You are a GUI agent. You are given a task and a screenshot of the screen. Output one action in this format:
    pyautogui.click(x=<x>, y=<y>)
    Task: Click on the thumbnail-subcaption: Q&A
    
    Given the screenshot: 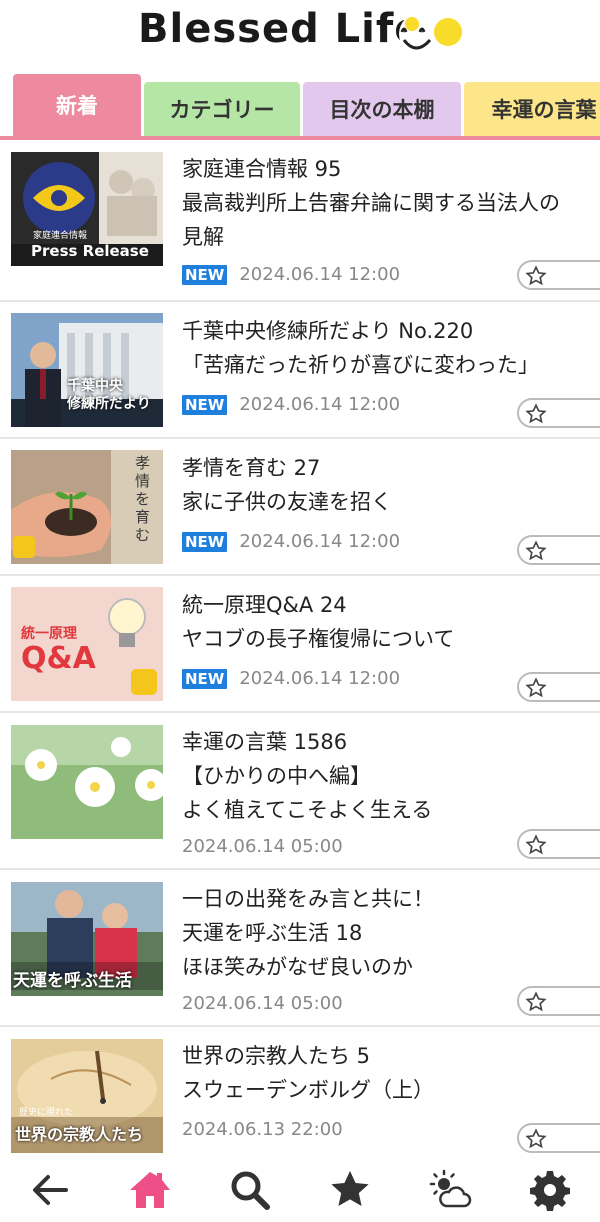 What is the action you would take?
    pyautogui.click(x=58, y=658)
    